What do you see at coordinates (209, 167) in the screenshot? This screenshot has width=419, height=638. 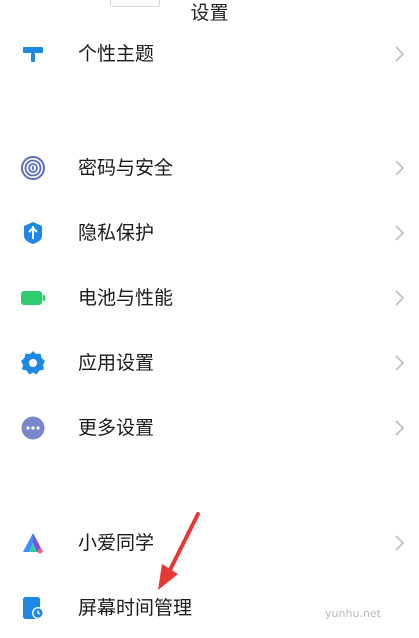 I see `settings-item-password-security: 密码与安全` at bounding box center [209, 167].